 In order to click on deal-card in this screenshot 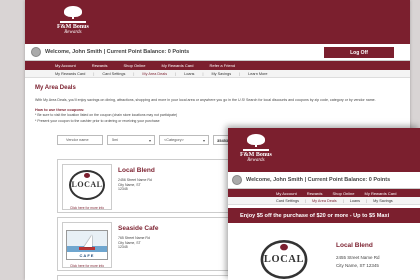, I will do `click(147, 277)`.